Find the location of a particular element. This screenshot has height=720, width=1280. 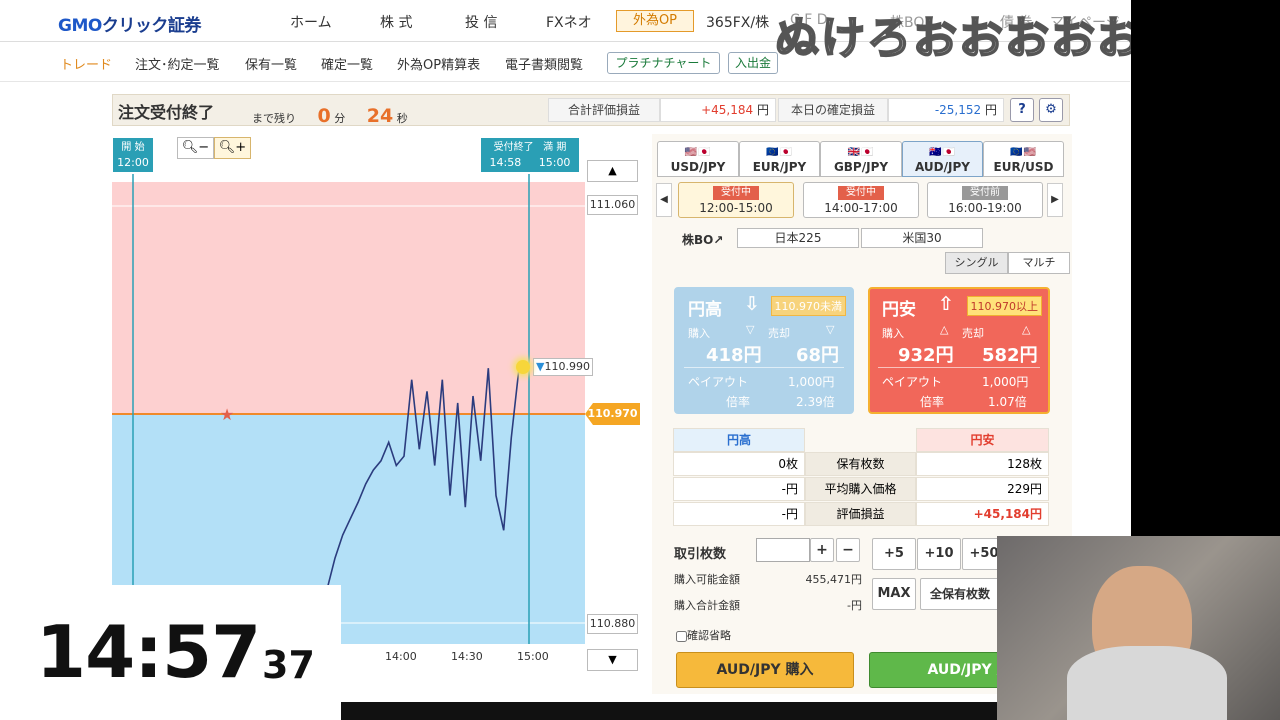

slot-1600-1900: 受付前 16:00-19:00 is located at coordinates (985, 200).